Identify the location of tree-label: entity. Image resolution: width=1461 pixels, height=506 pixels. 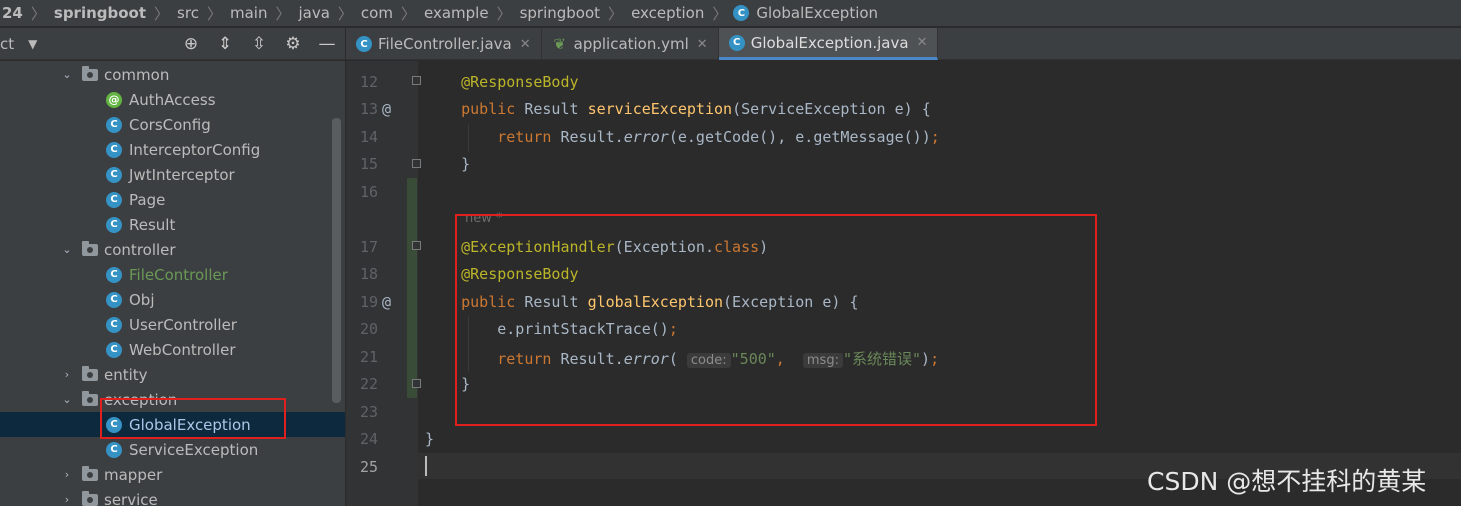
(126, 374).